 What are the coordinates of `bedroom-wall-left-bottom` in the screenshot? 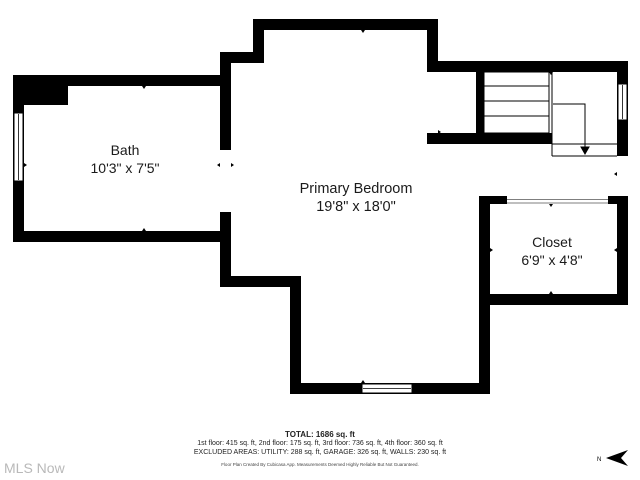 It's located at (295, 335).